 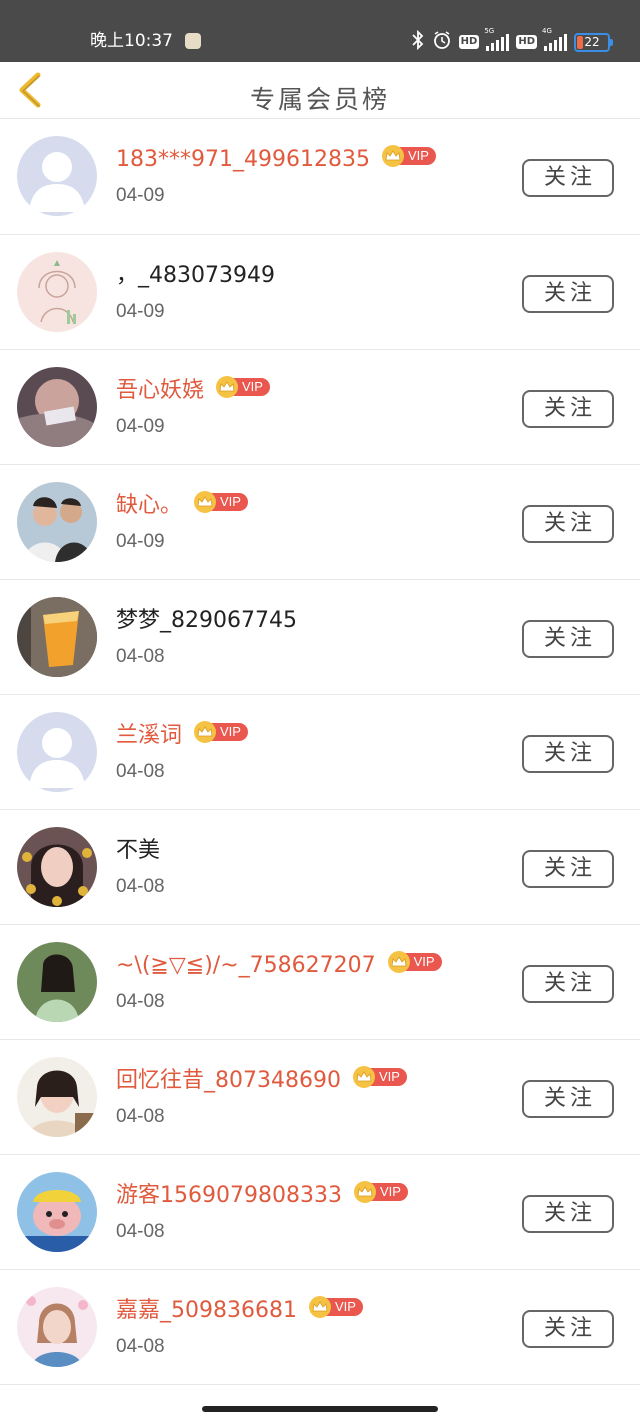 I want to click on member-name: ，_483073949, so click(x=195, y=275).